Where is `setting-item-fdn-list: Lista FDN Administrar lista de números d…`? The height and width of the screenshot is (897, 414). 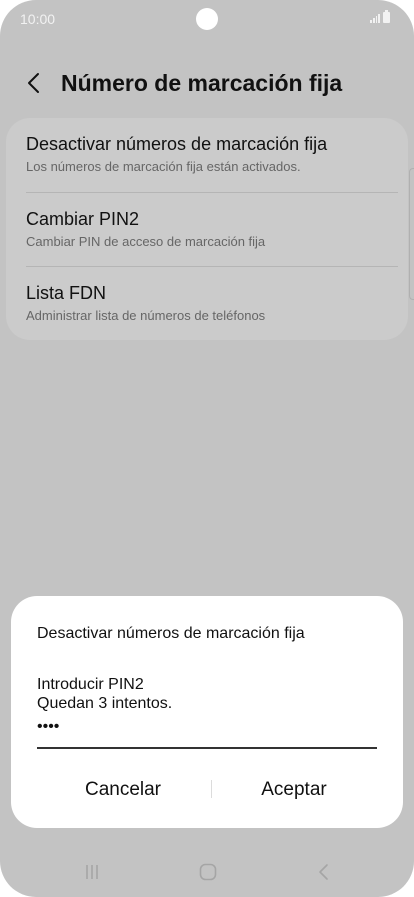
setting-item-fdn-list: Lista FDN Administrar lista de números d… is located at coordinates (207, 304).